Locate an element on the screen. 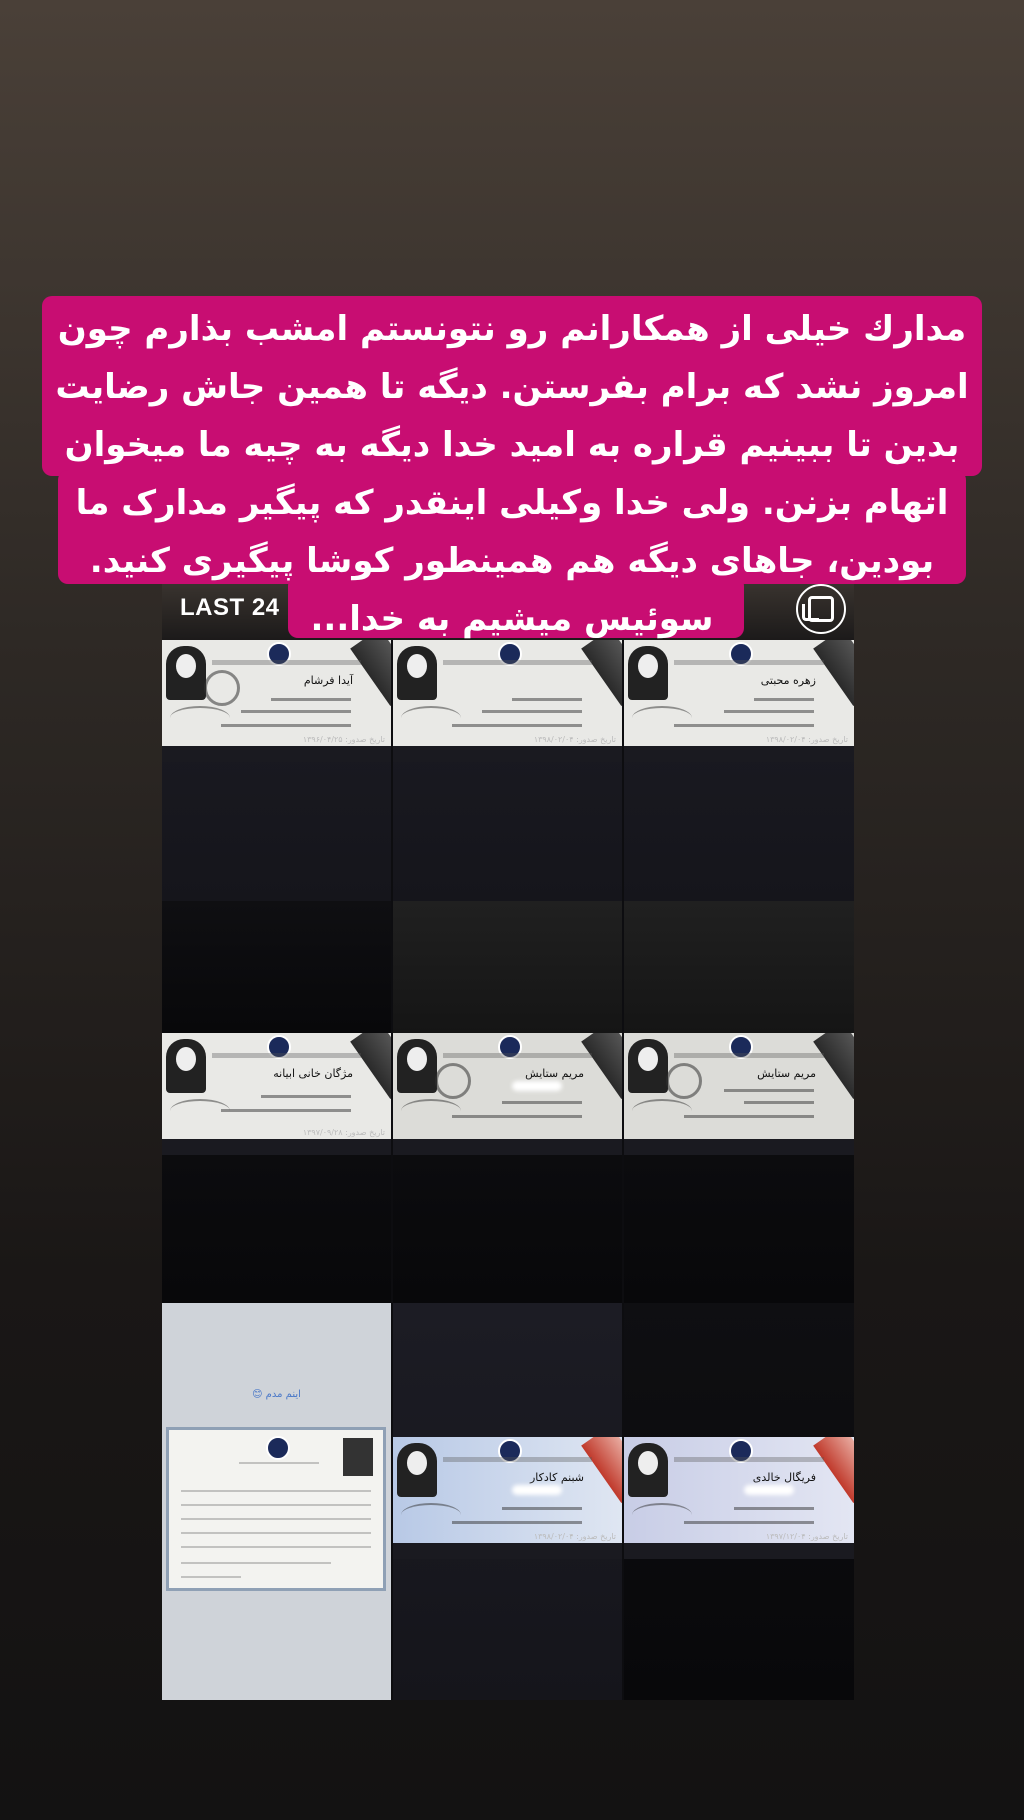  id-card: تاریخ صدور: ۱۳۹۸/۰۲/۰۴ is located at coordinates (507, 701).